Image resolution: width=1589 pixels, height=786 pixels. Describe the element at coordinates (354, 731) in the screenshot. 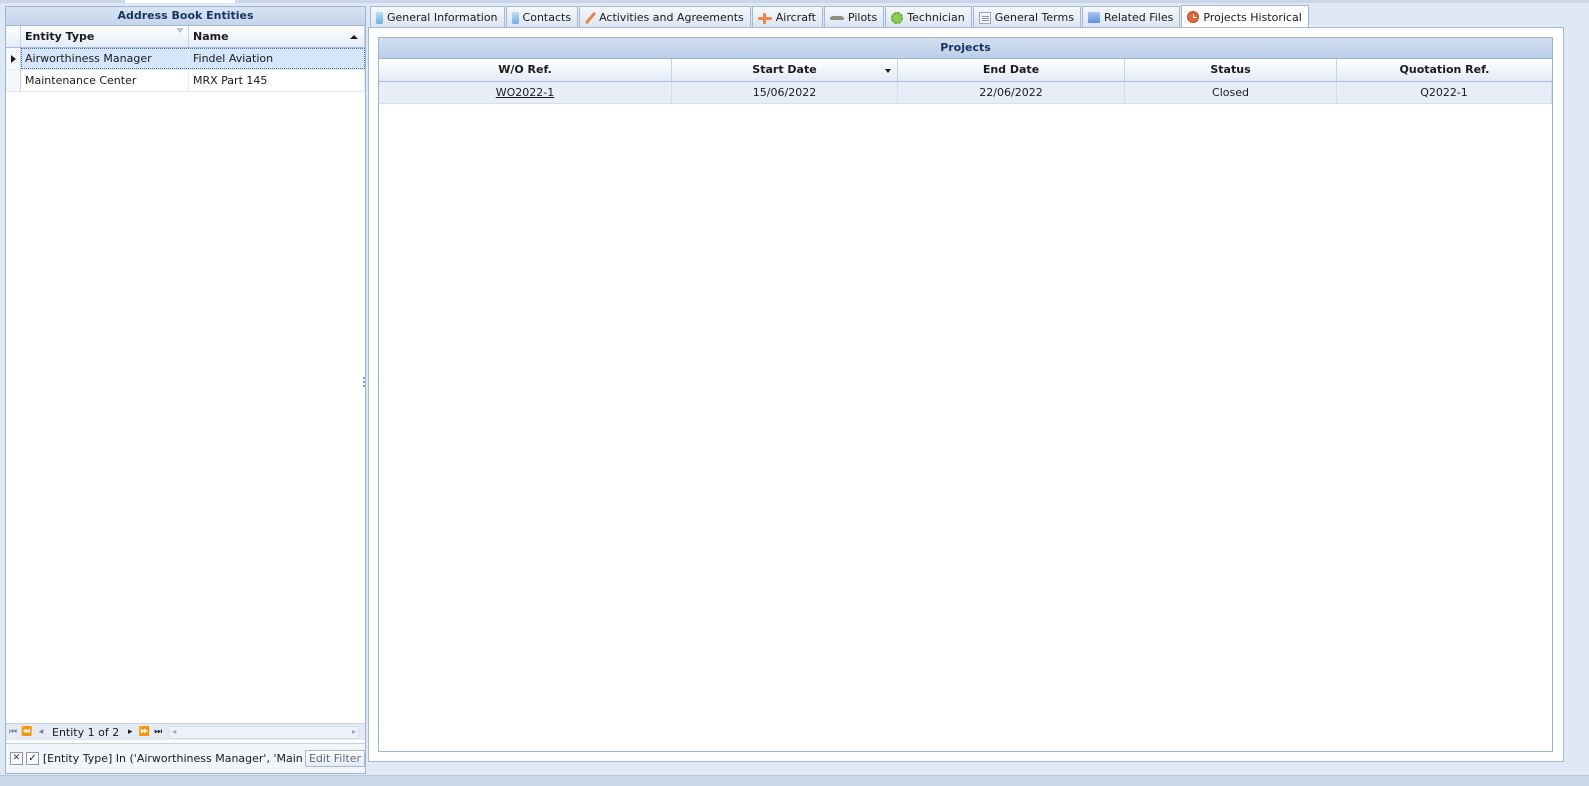

I see `scroll-right-icon: ▸` at that location.